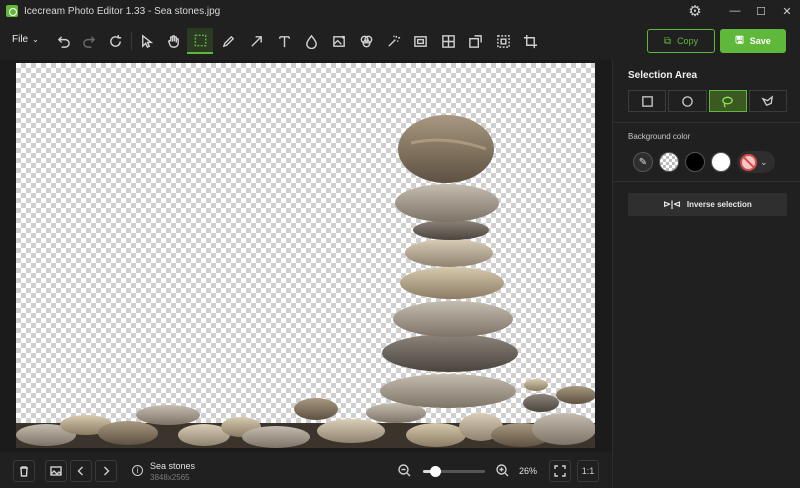  I want to click on save-label: Save, so click(760, 41).